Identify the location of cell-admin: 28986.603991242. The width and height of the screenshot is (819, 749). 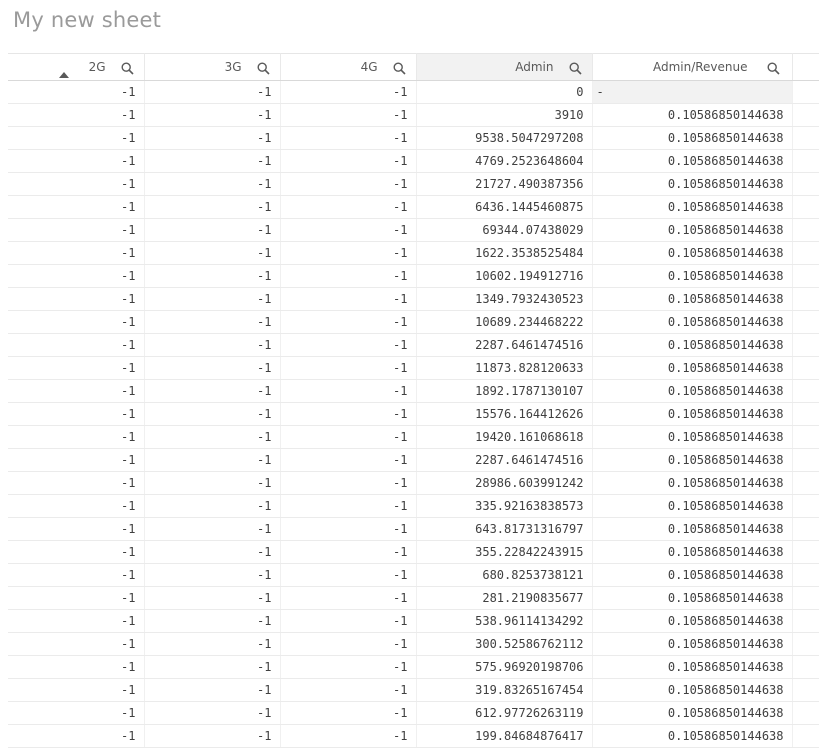
(504, 483).